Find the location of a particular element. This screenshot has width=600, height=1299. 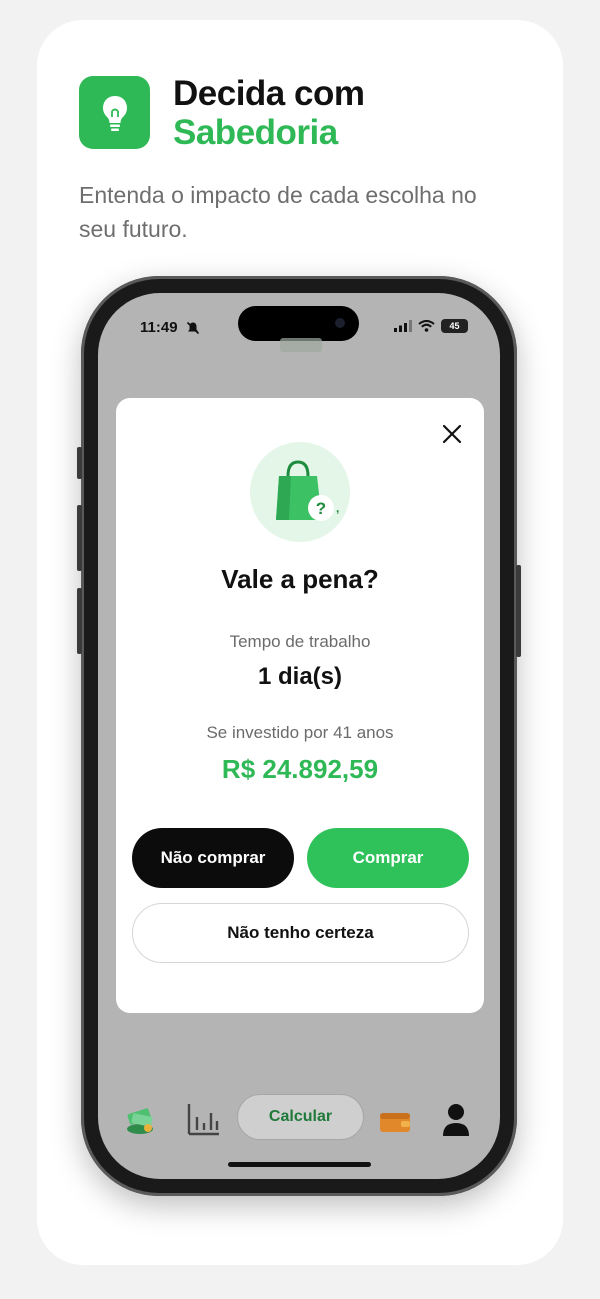

battery-indicator: 45 is located at coordinates (454, 326).